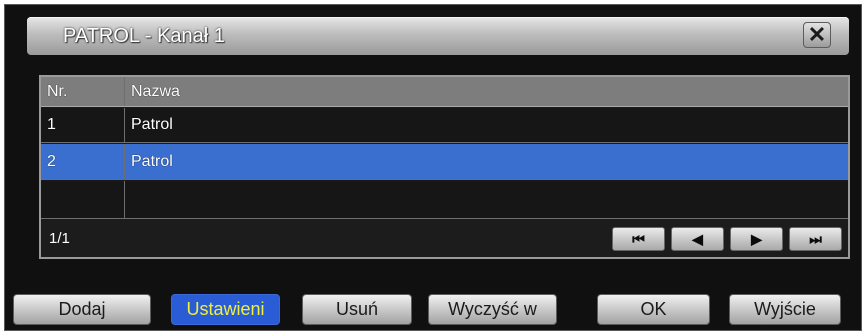 The width and height of the screenshot is (868, 335). What do you see at coordinates (444, 92) in the screenshot?
I see `table-header: Nr. Nazwa` at bounding box center [444, 92].